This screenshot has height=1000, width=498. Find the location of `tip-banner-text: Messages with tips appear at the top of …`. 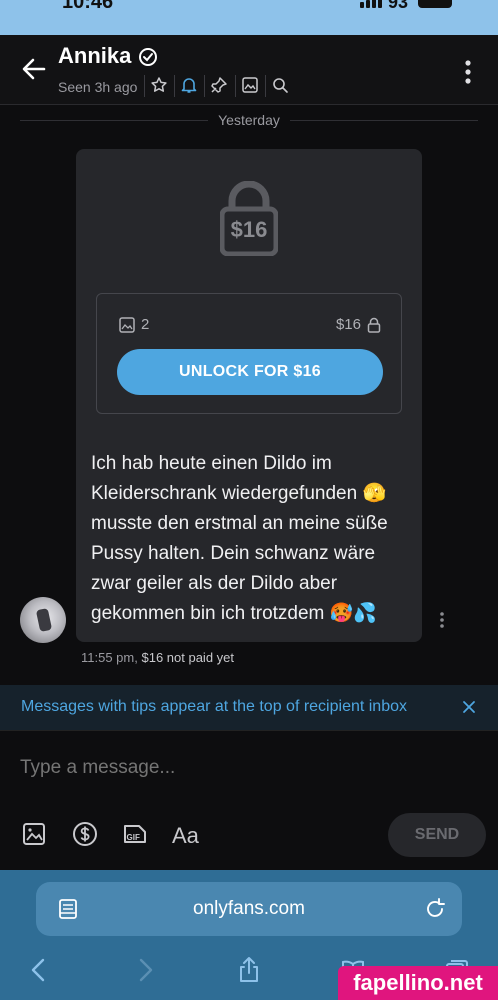

tip-banner-text: Messages with tips appear at the top of … is located at coordinates (214, 706).